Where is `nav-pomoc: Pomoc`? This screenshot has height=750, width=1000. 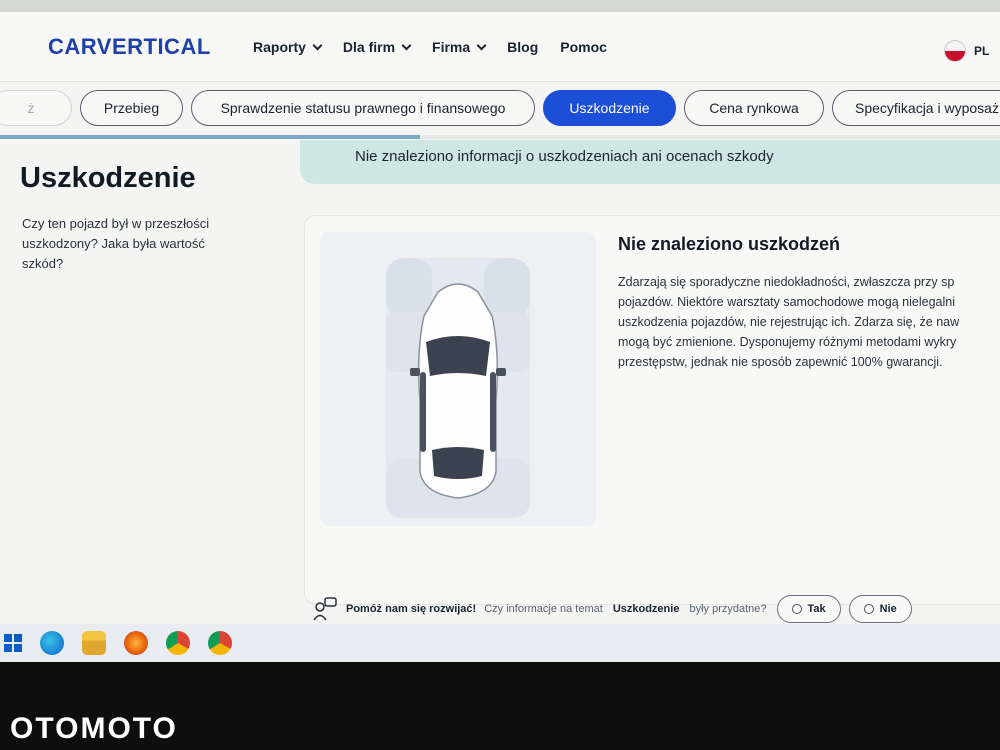 nav-pomoc: Pomoc is located at coordinates (583, 47).